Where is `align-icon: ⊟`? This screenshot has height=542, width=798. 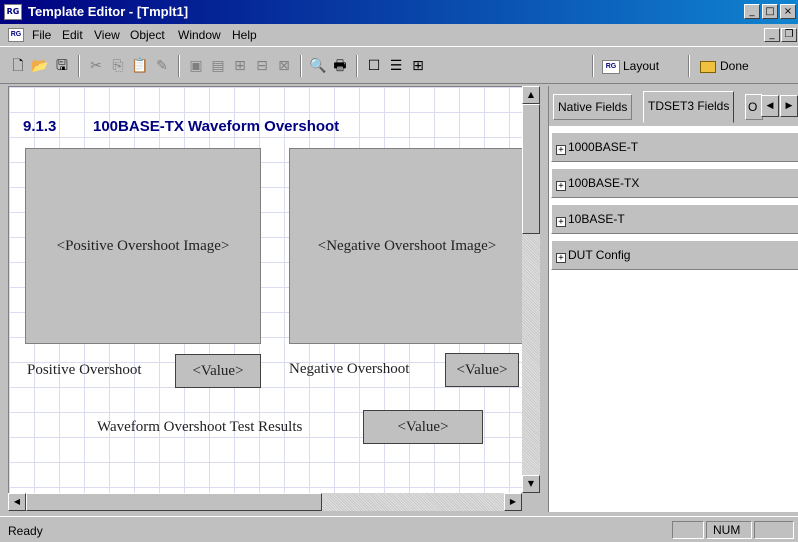 align-icon: ⊟ is located at coordinates (262, 66).